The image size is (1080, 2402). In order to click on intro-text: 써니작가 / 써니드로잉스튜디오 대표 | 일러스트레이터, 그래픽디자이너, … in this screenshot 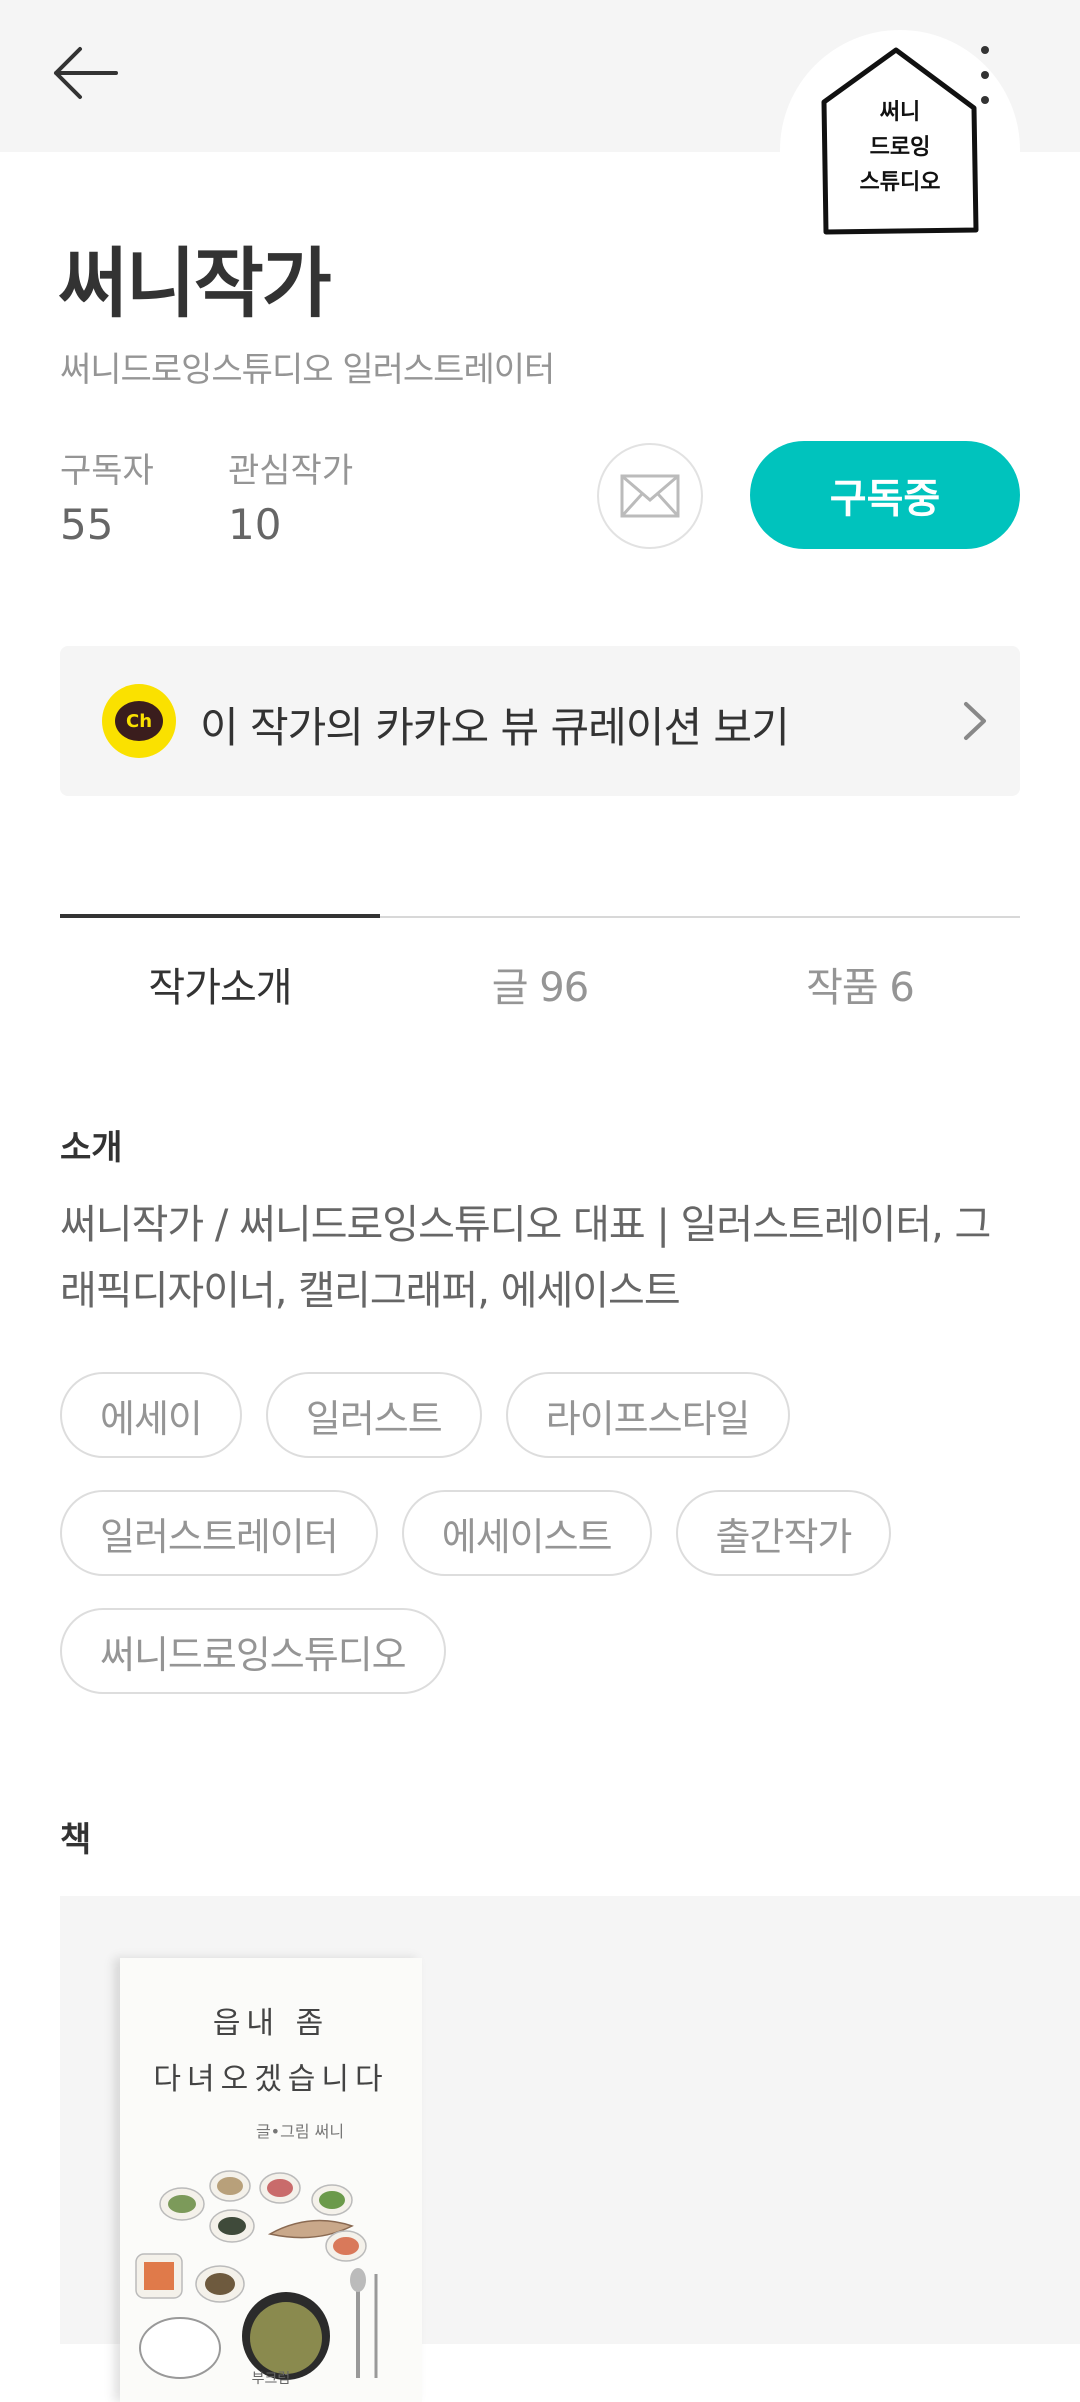, I will do `click(525, 1258)`.